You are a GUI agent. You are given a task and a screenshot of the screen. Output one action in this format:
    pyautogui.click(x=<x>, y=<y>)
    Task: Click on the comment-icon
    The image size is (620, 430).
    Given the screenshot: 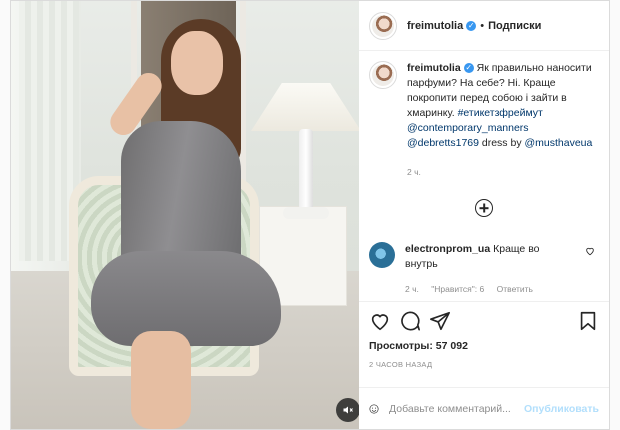 What is the action you would take?
    pyautogui.click(x=410, y=321)
    